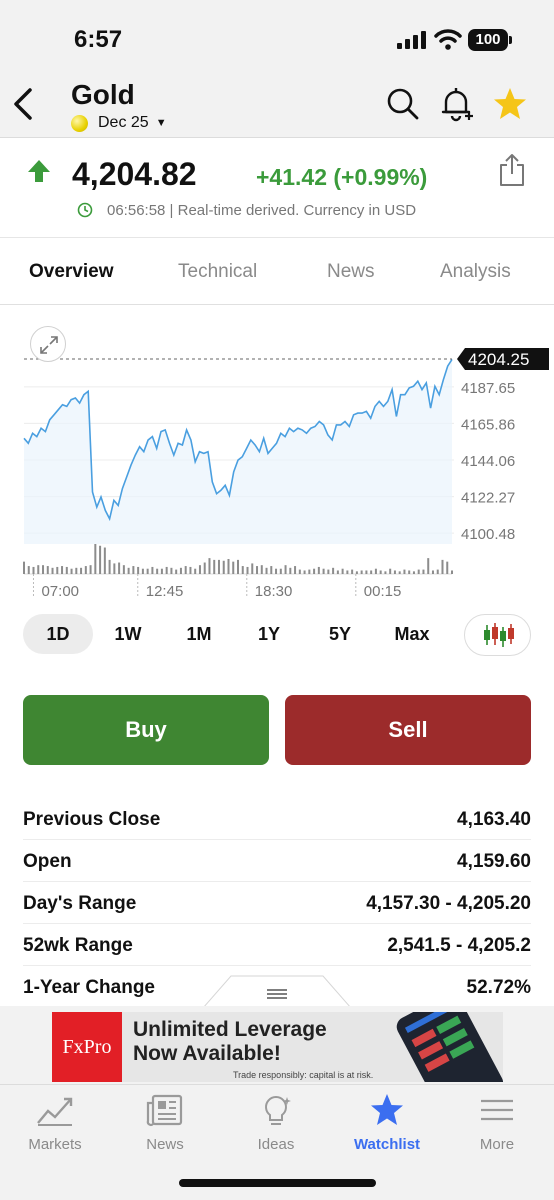 This screenshot has height=1200, width=554. I want to click on expand-icon, so click(49, 345).